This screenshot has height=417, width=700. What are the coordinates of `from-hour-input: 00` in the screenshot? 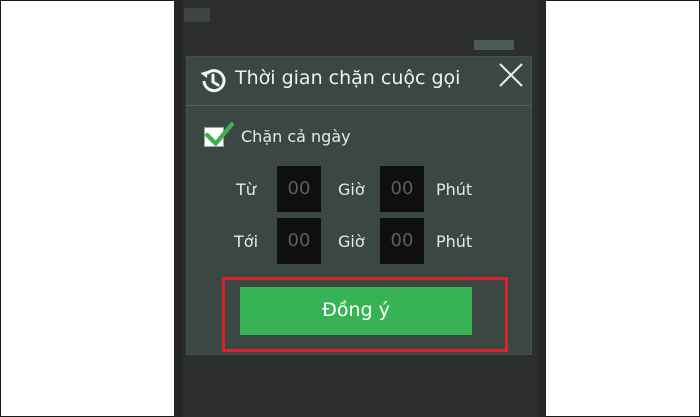 It's located at (299, 189).